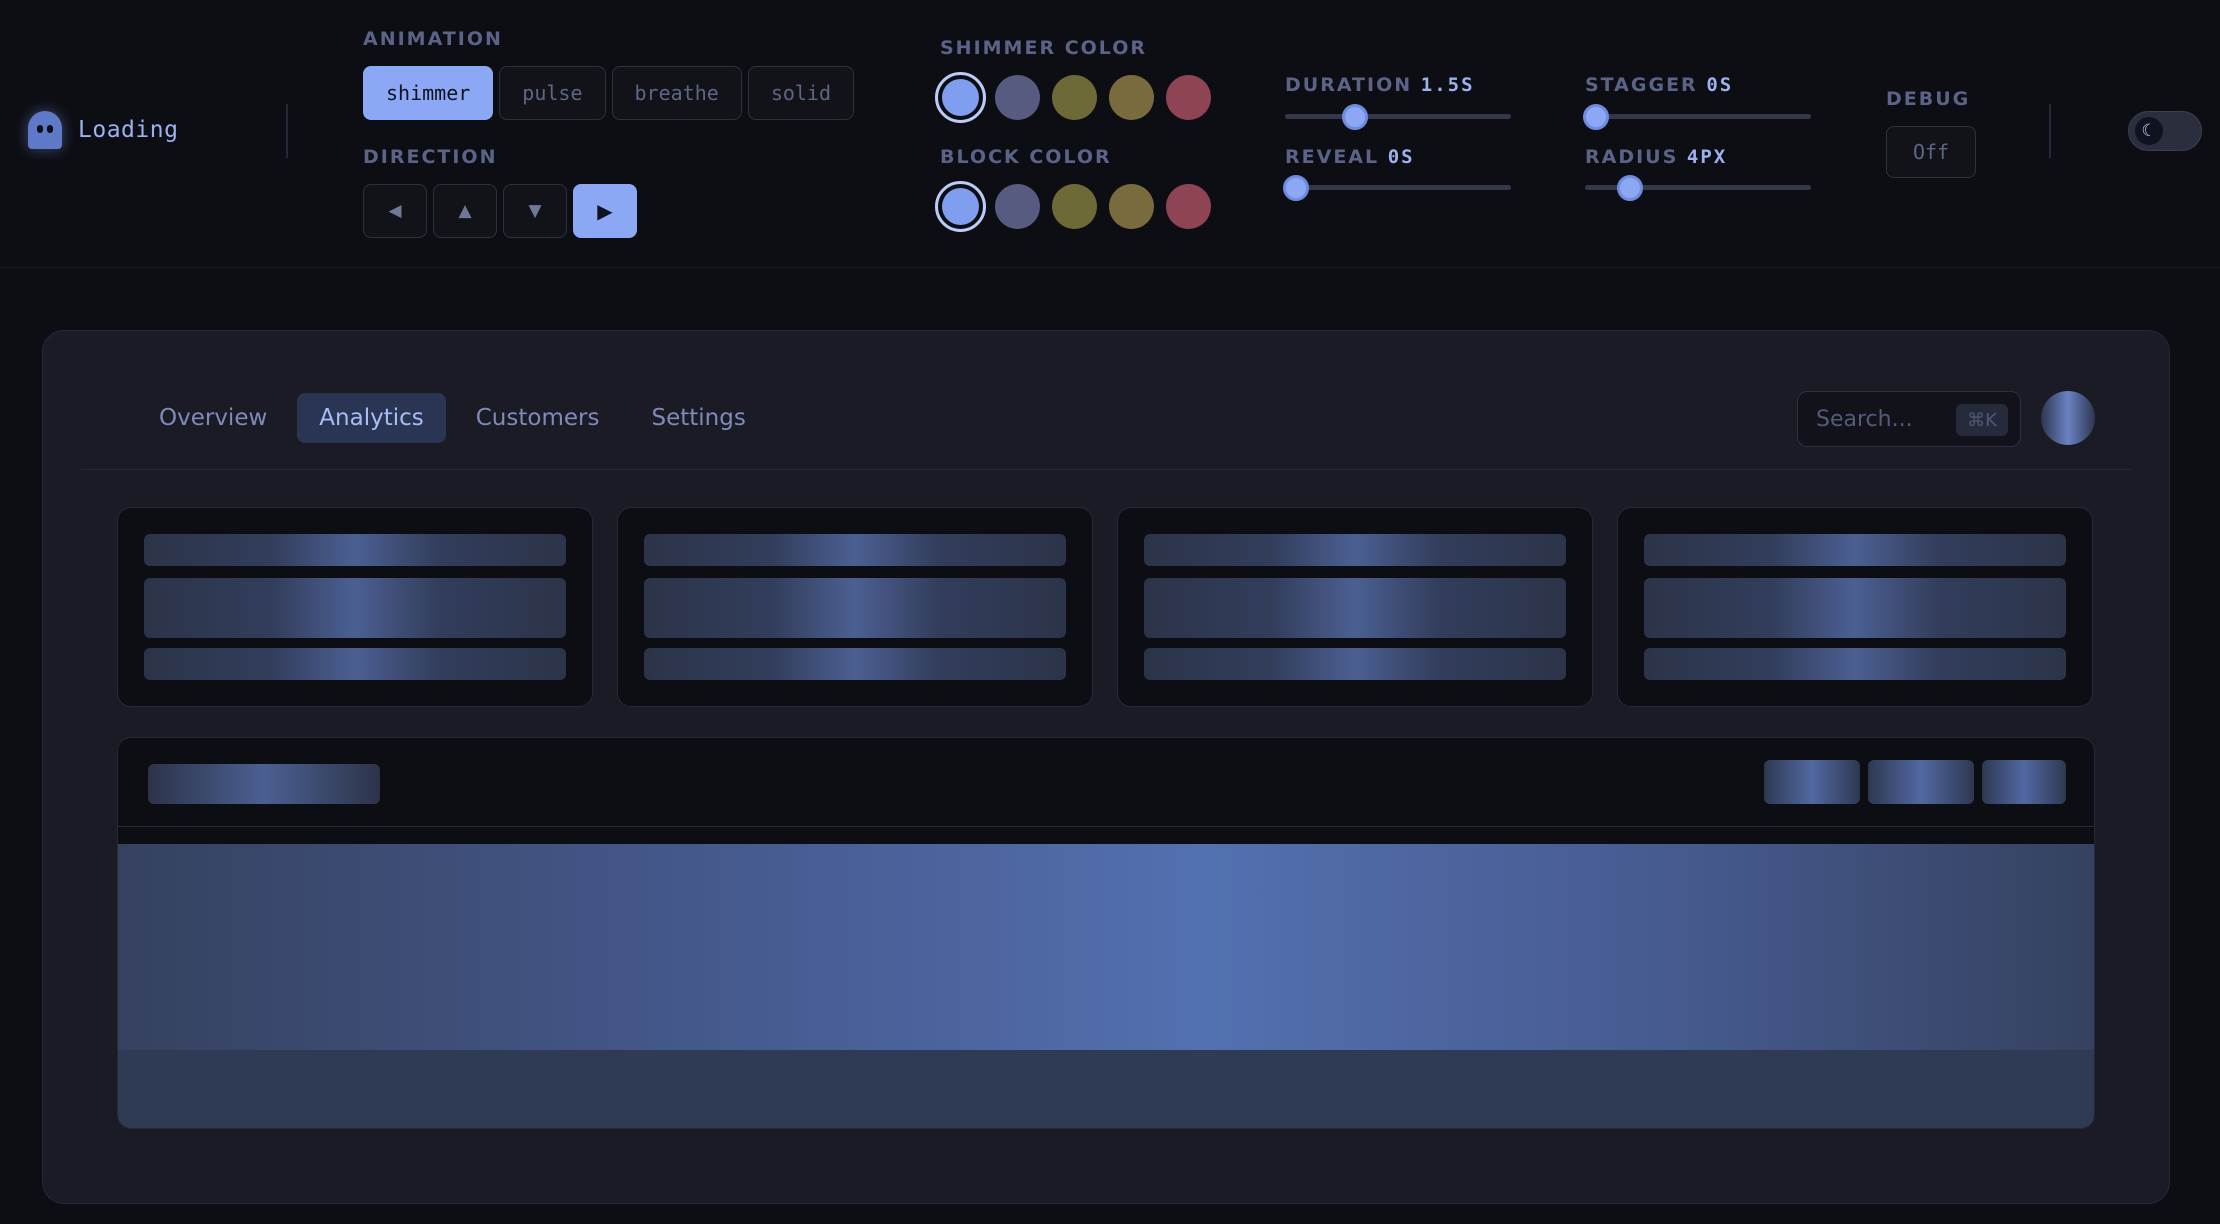  I want to click on animation-option-solid: solid, so click(801, 93).